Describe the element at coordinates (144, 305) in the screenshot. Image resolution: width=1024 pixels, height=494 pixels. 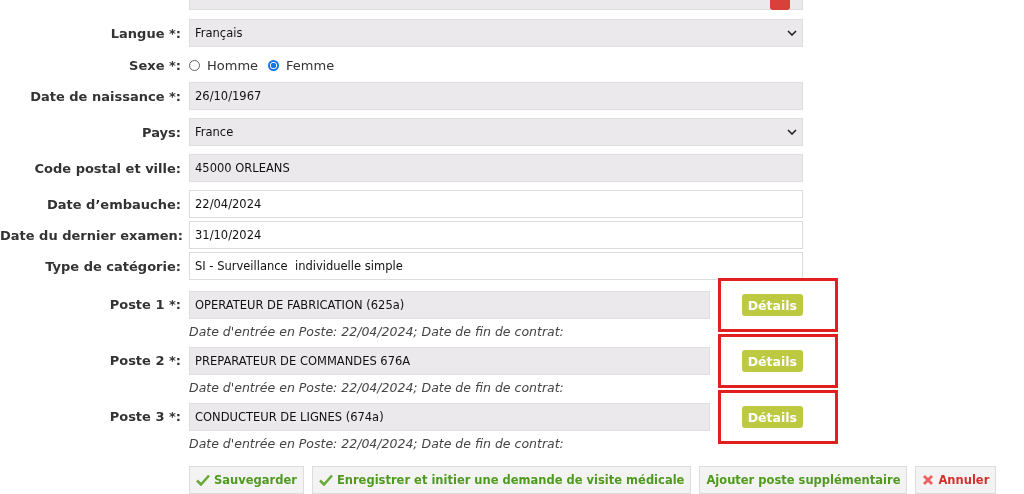
I see `field-label: Poste 1 *:` at that location.